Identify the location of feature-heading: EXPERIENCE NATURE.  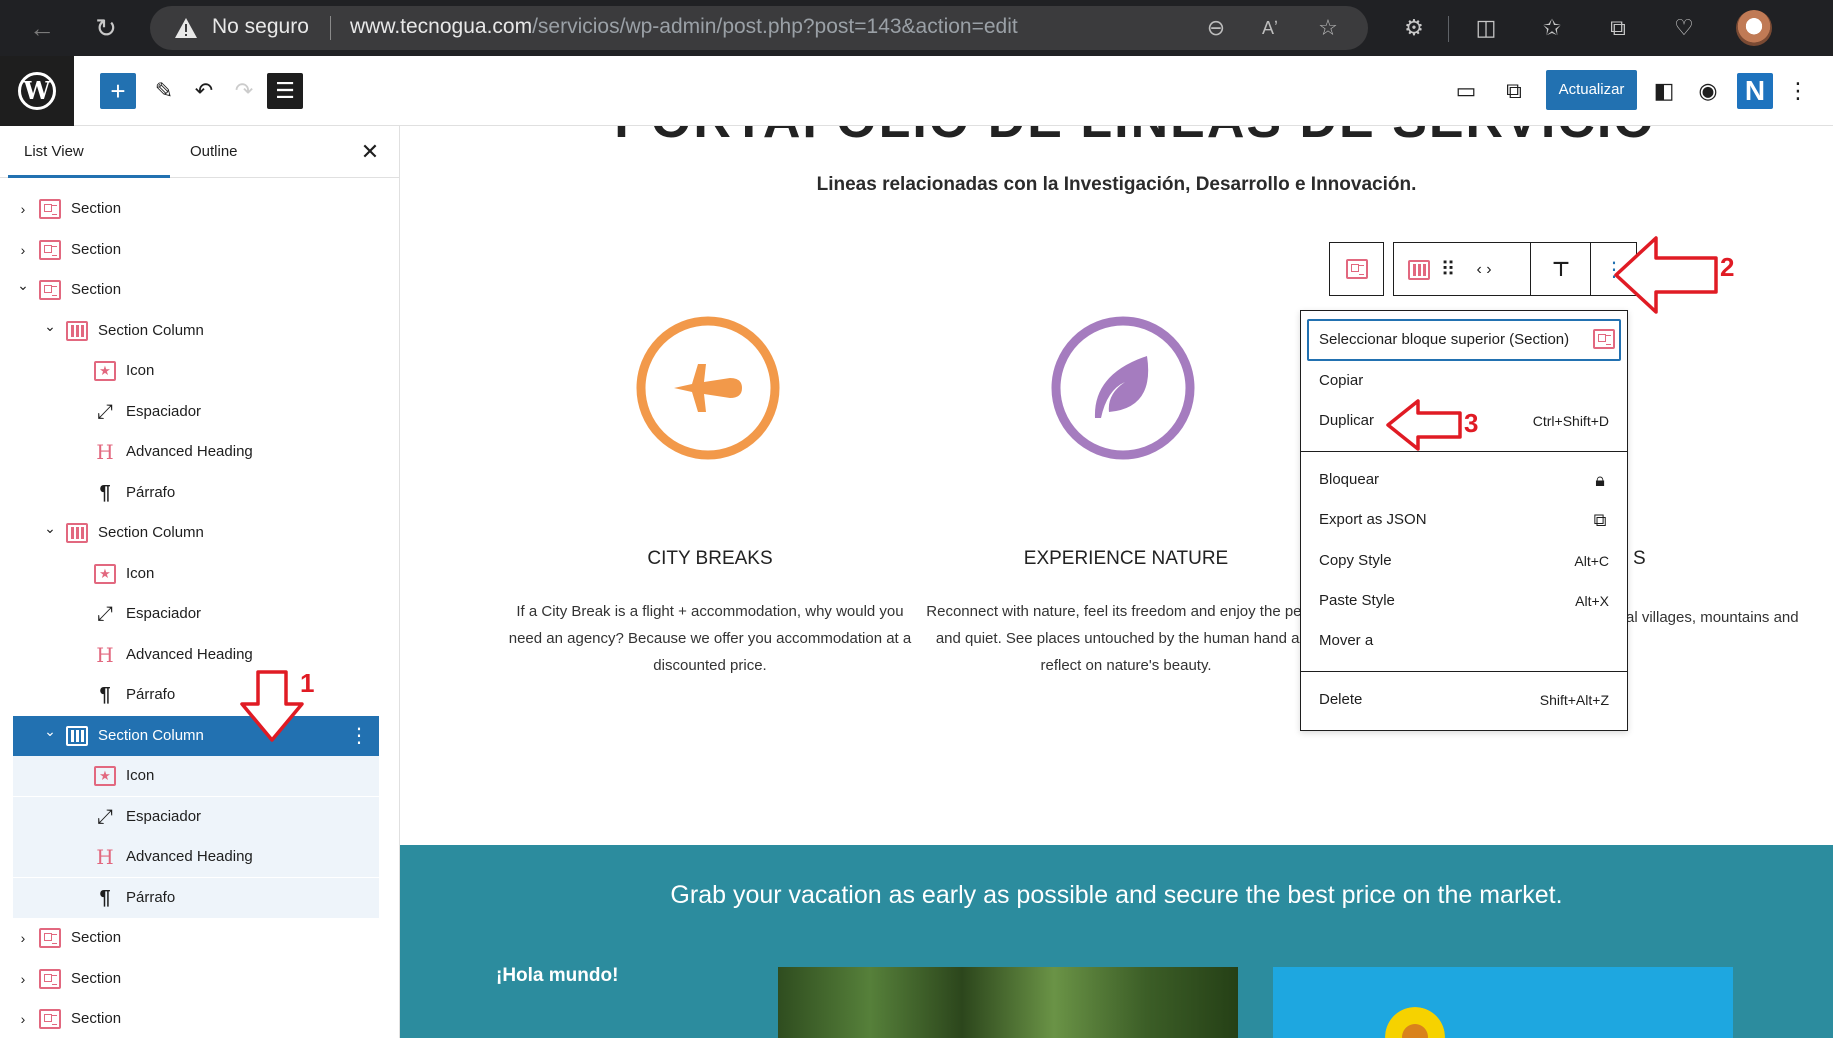
(1126, 559).